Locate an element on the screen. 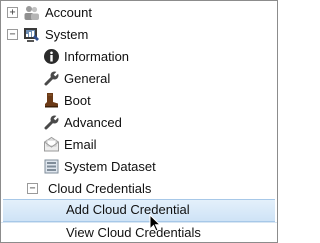  tree-item-label: Add Cloud Credential is located at coordinates (128, 209).